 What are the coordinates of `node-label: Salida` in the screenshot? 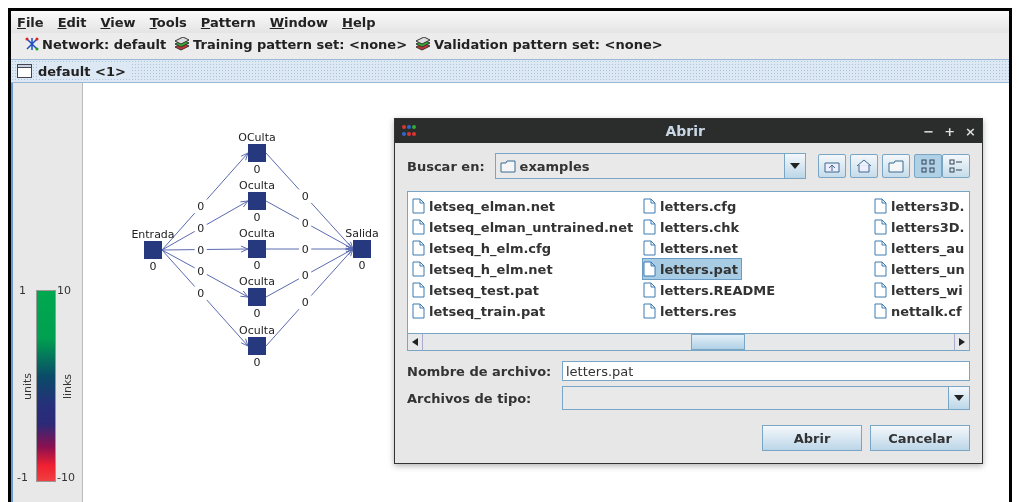 It's located at (362, 233).